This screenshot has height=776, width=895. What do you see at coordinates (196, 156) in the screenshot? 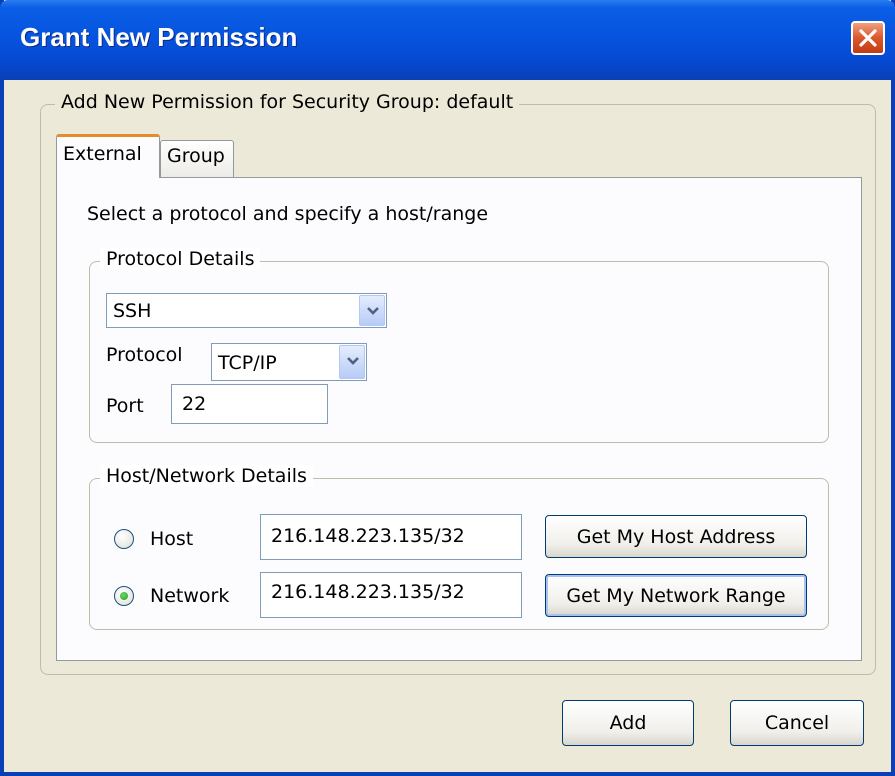
I see `tab-group-label: Group` at bounding box center [196, 156].